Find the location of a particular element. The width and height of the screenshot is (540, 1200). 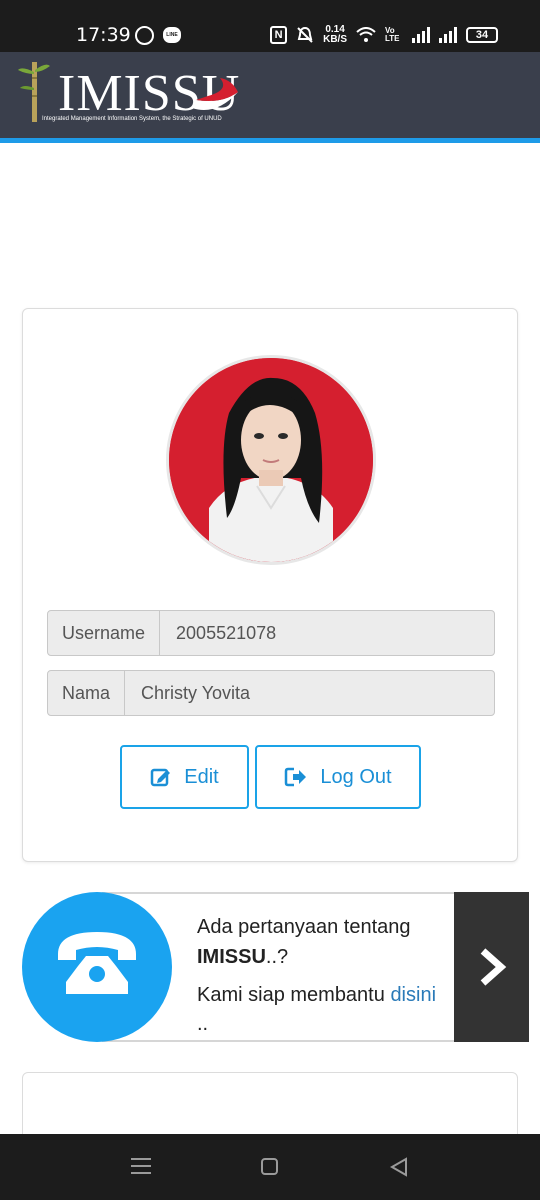

help-question-prefix: Ada pertanyaan tentang is located at coordinates (304, 927).